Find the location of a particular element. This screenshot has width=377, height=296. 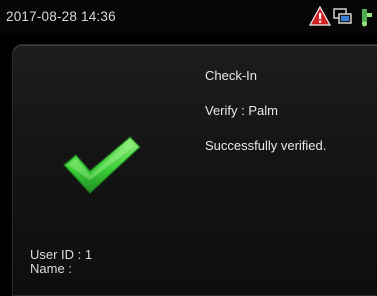

user-info: User ID : 1 Name : is located at coordinates (61, 262).